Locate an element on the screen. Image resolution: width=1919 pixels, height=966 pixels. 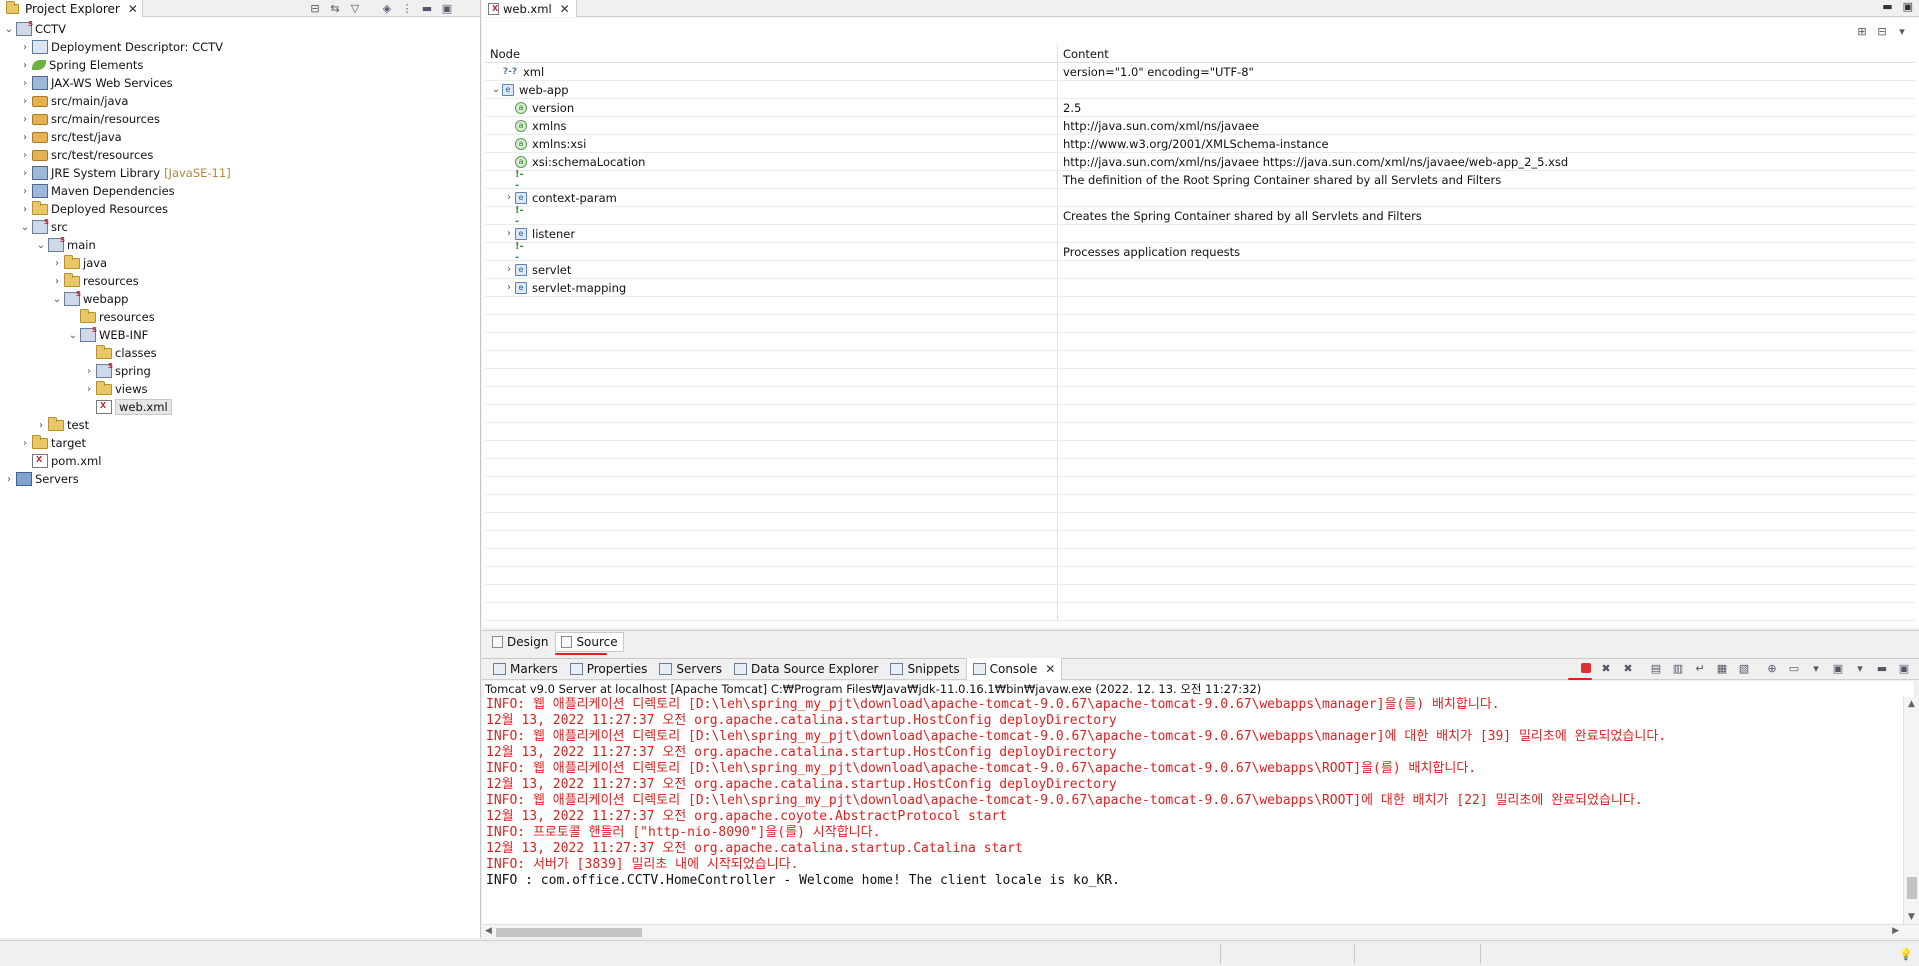
tree-item: ⌄ webapp is located at coordinates (240, 299).